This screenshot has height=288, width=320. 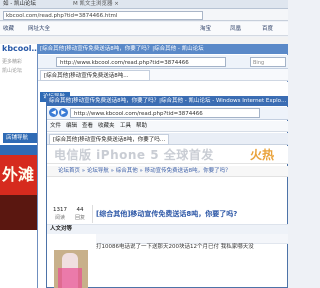 I want to click on favorite-link: 收藏, so click(x=14, y=29).